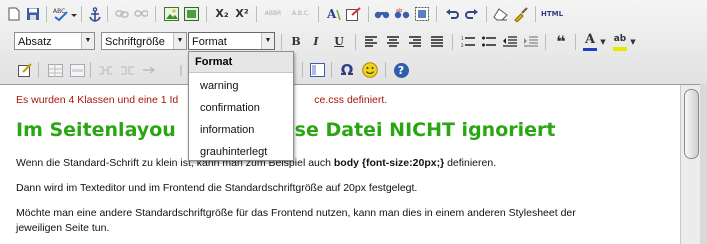 This screenshot has width=707, height=244. I want to click on iframe-icon, so click(317, 70).